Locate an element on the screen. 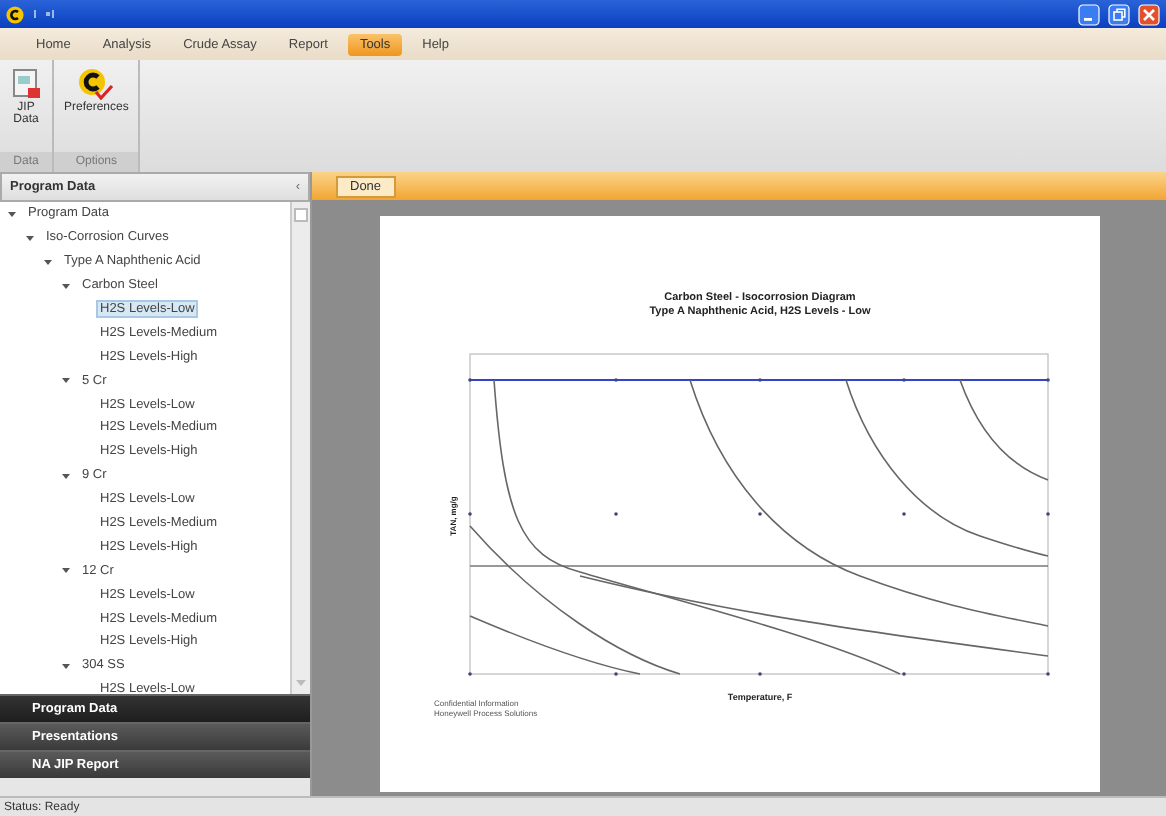 Image resolution: width=1166 pixels, height=816 pixels. app-logo-icon is located at coordinates (15, 14).